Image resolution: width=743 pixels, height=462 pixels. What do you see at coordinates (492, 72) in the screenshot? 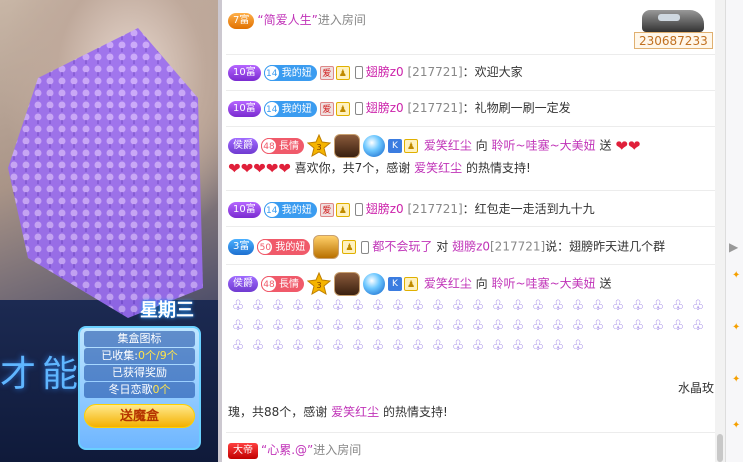
I see `message-text: ：欢迎大家` at bounding box center [492, 72].